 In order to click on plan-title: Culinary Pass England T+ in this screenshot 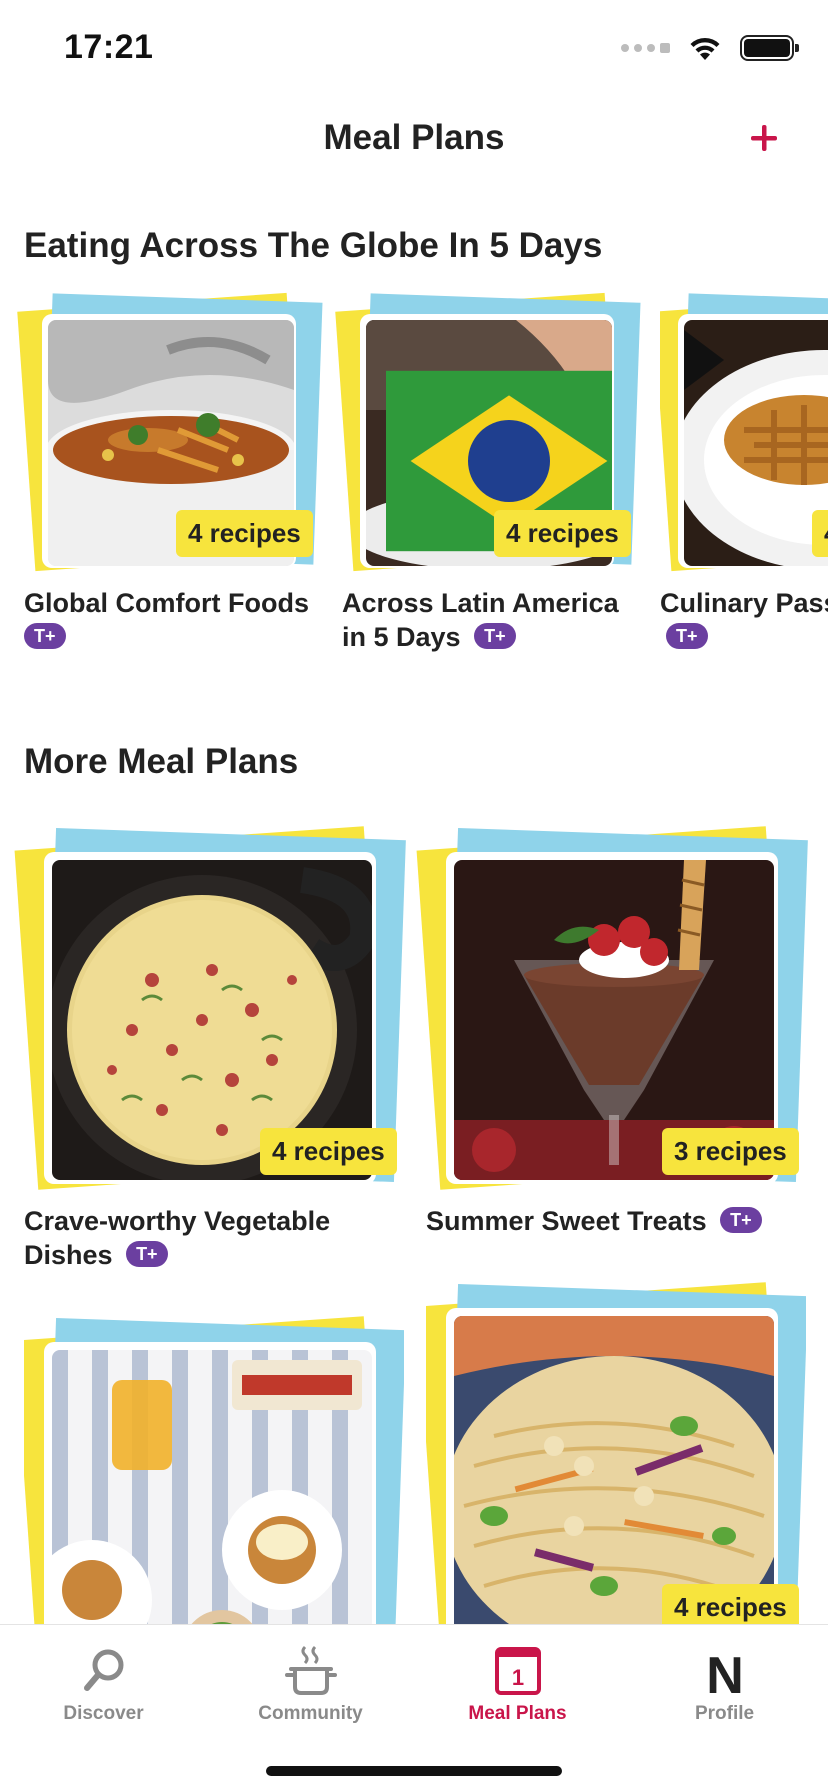, I will do `click(744, 620)`.